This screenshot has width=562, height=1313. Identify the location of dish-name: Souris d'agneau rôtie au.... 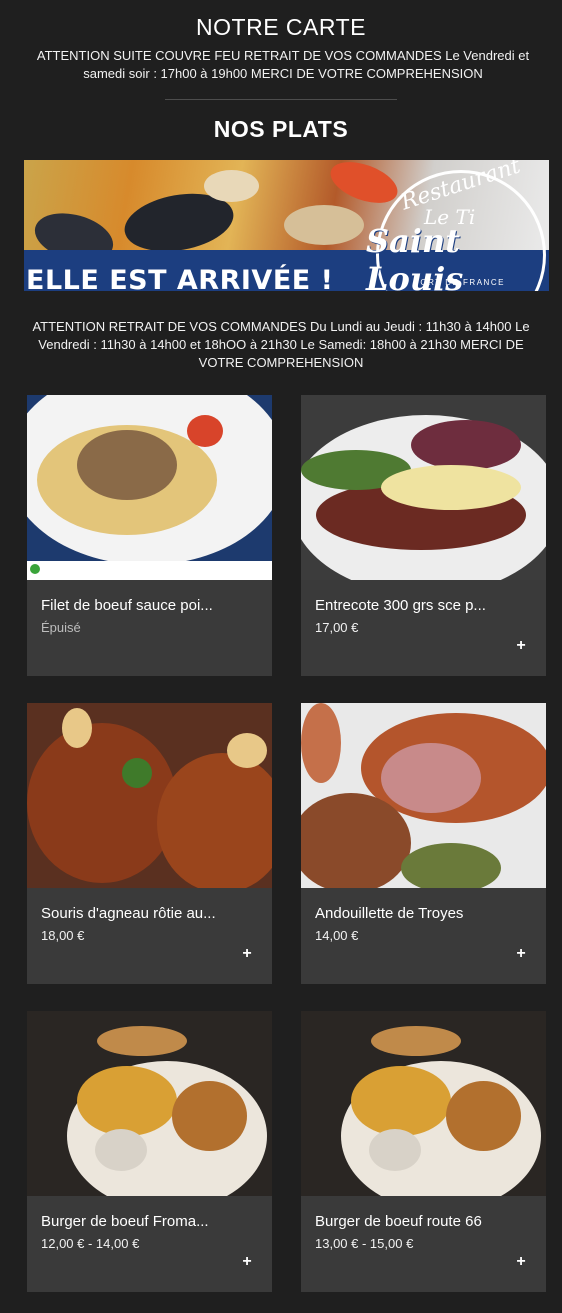
(128, 913).